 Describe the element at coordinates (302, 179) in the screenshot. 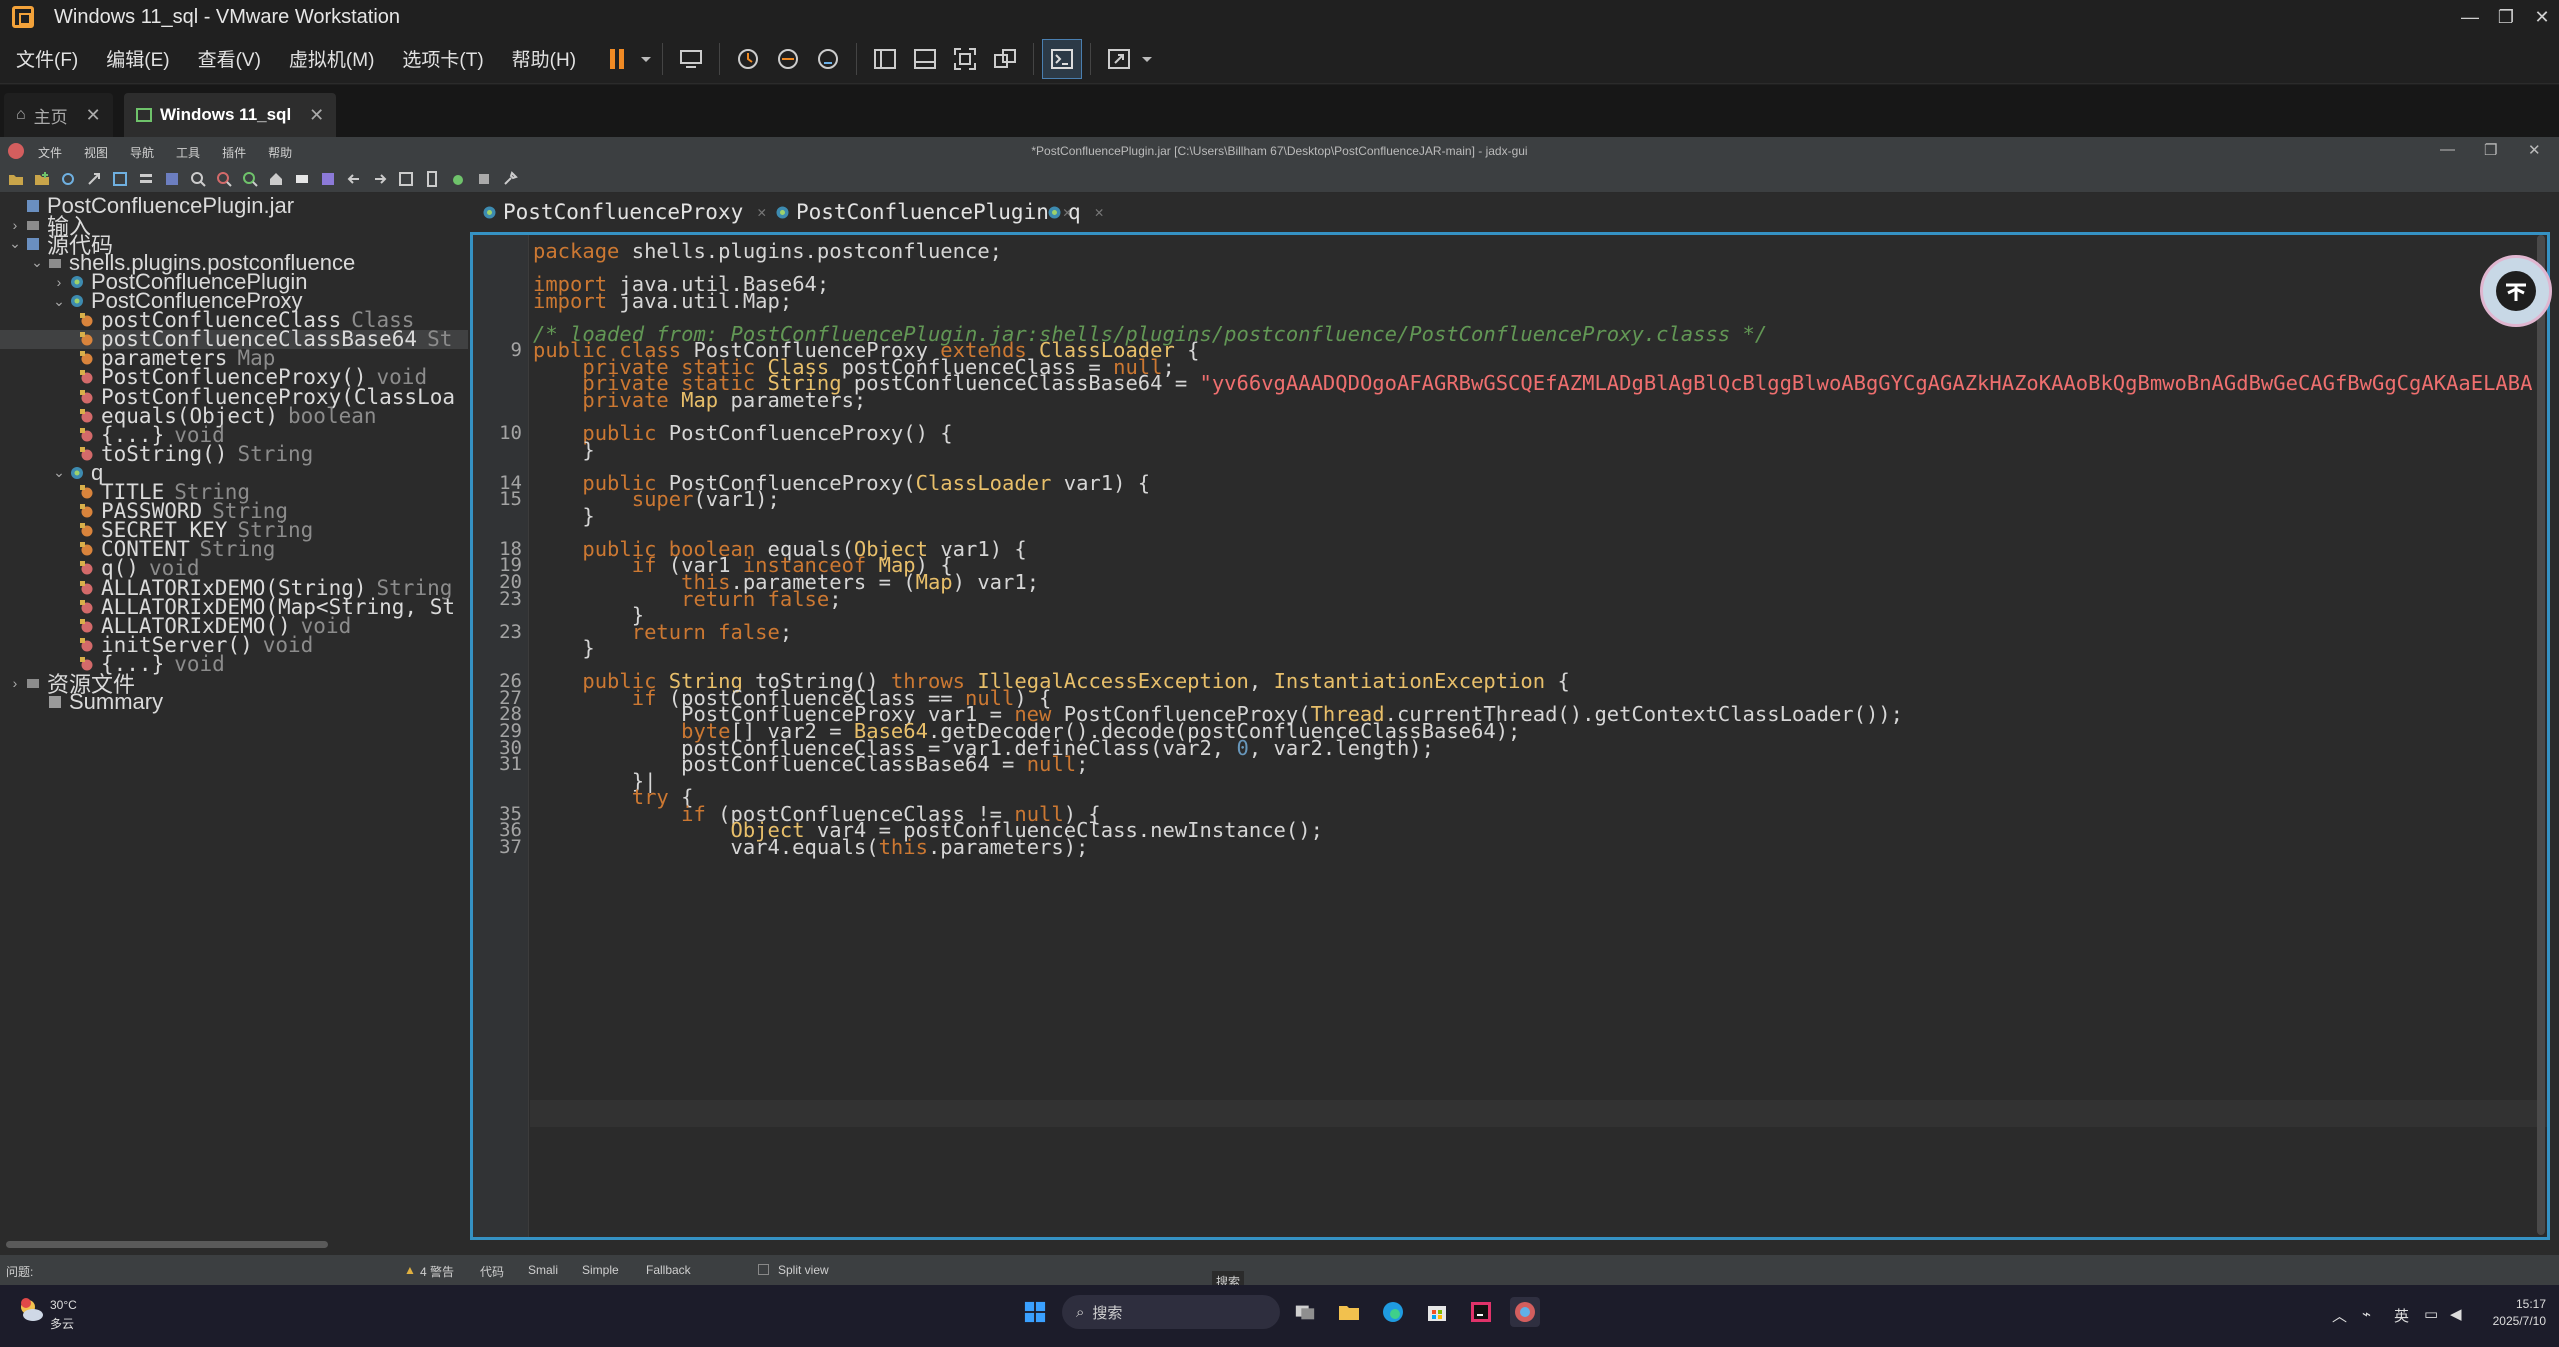

I see `decompile-all-icon` at that location.